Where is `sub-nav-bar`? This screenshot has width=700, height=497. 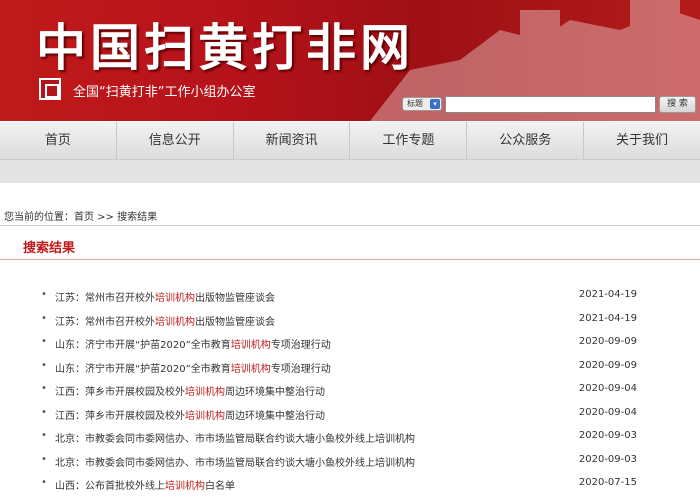
sub-nav-bar is located at coordinates (350, 171).